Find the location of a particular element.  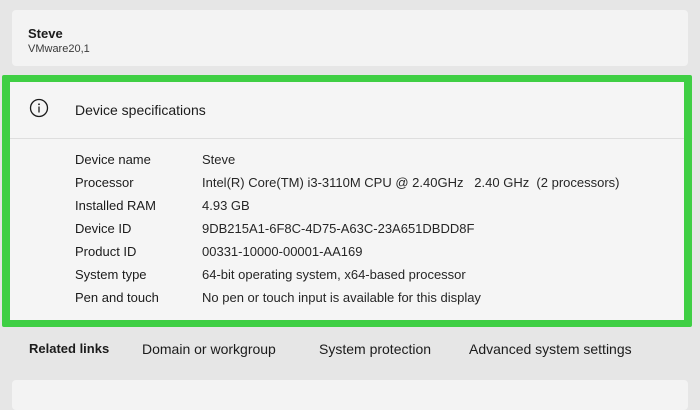

system-protection-link: System protection is located at coordinates (375, 349).